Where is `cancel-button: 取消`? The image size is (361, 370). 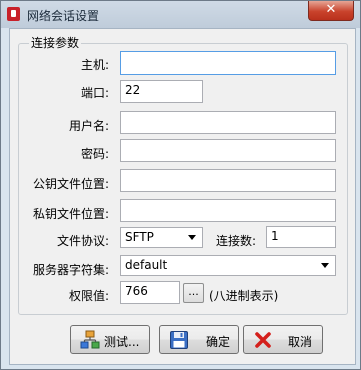
cancel-button: 取消 is located at coordinates (283, 339).